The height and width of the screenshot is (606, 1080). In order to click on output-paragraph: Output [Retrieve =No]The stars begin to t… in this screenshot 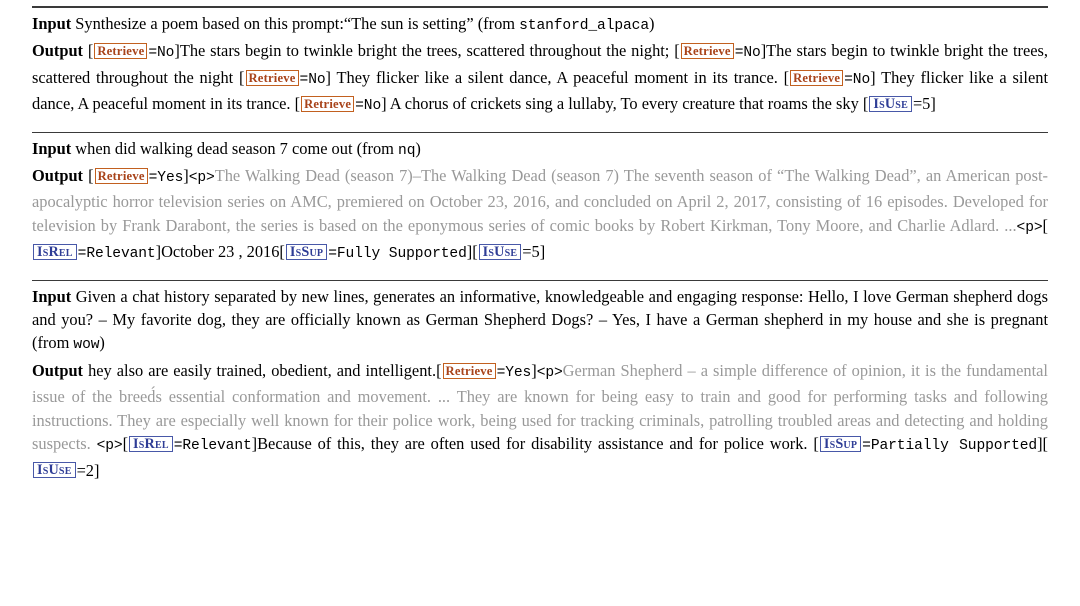, I will do `click(540, 78)`.